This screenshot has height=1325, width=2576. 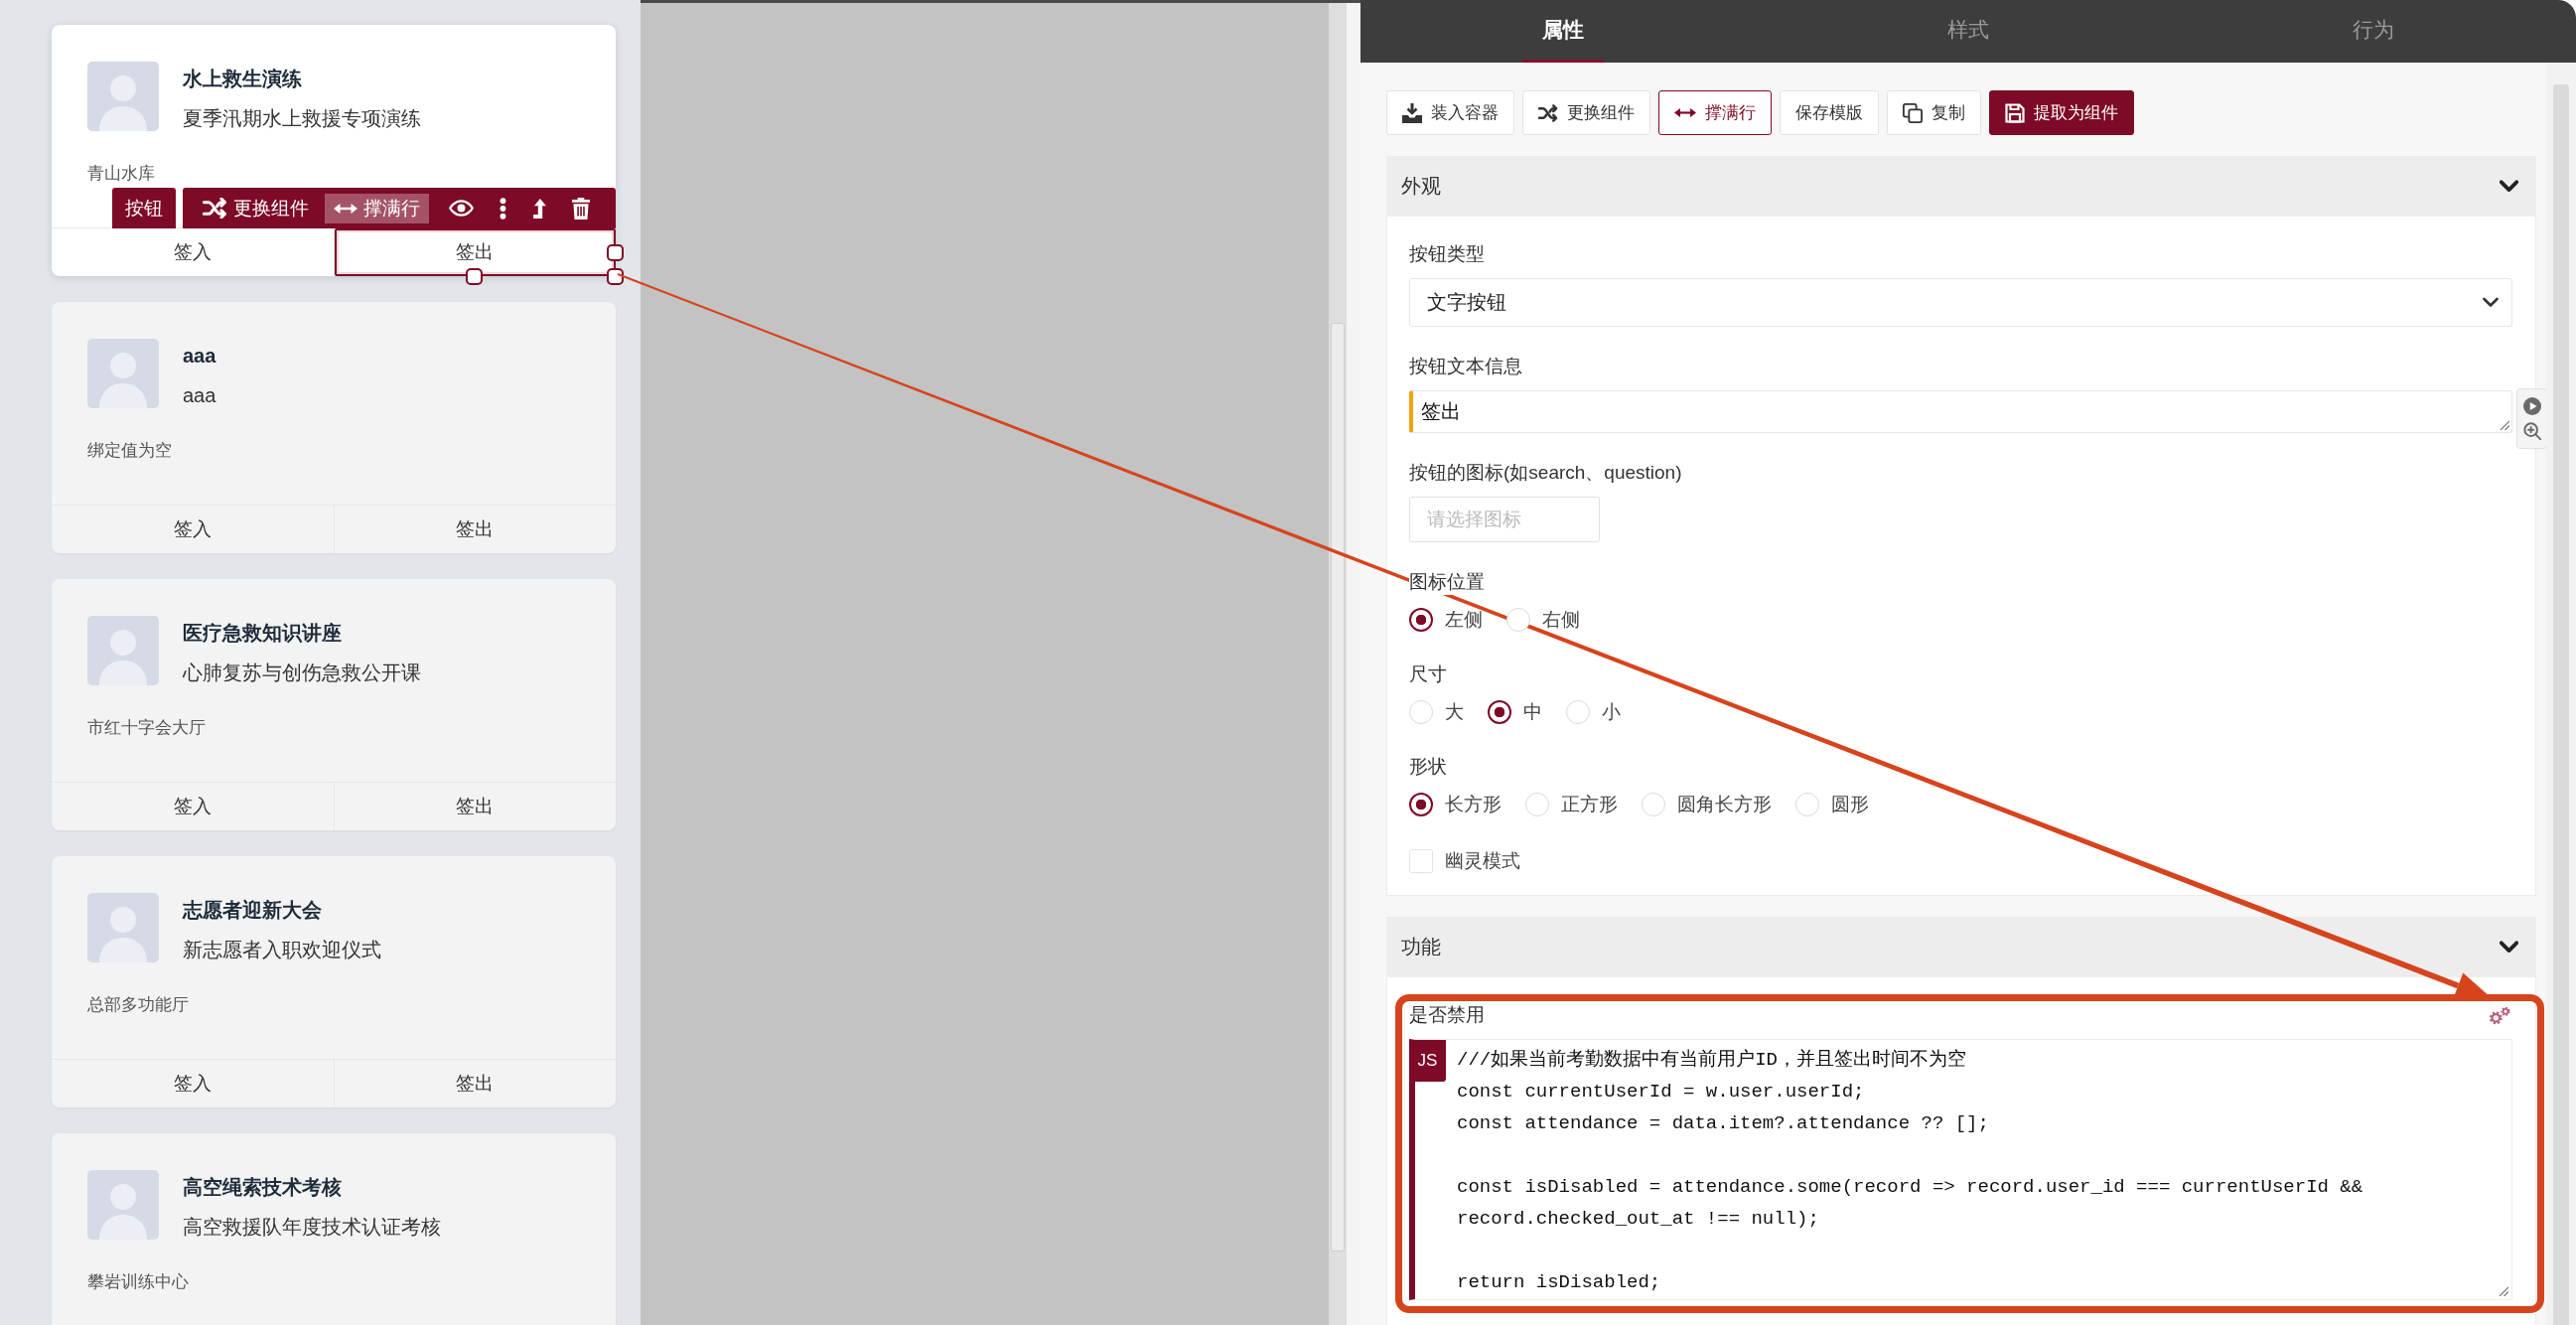 What do you see at coordinates (144, 208) in the screenshot?
I see `component-name-tooltip: 按钮` at bounding box center [144, 208].